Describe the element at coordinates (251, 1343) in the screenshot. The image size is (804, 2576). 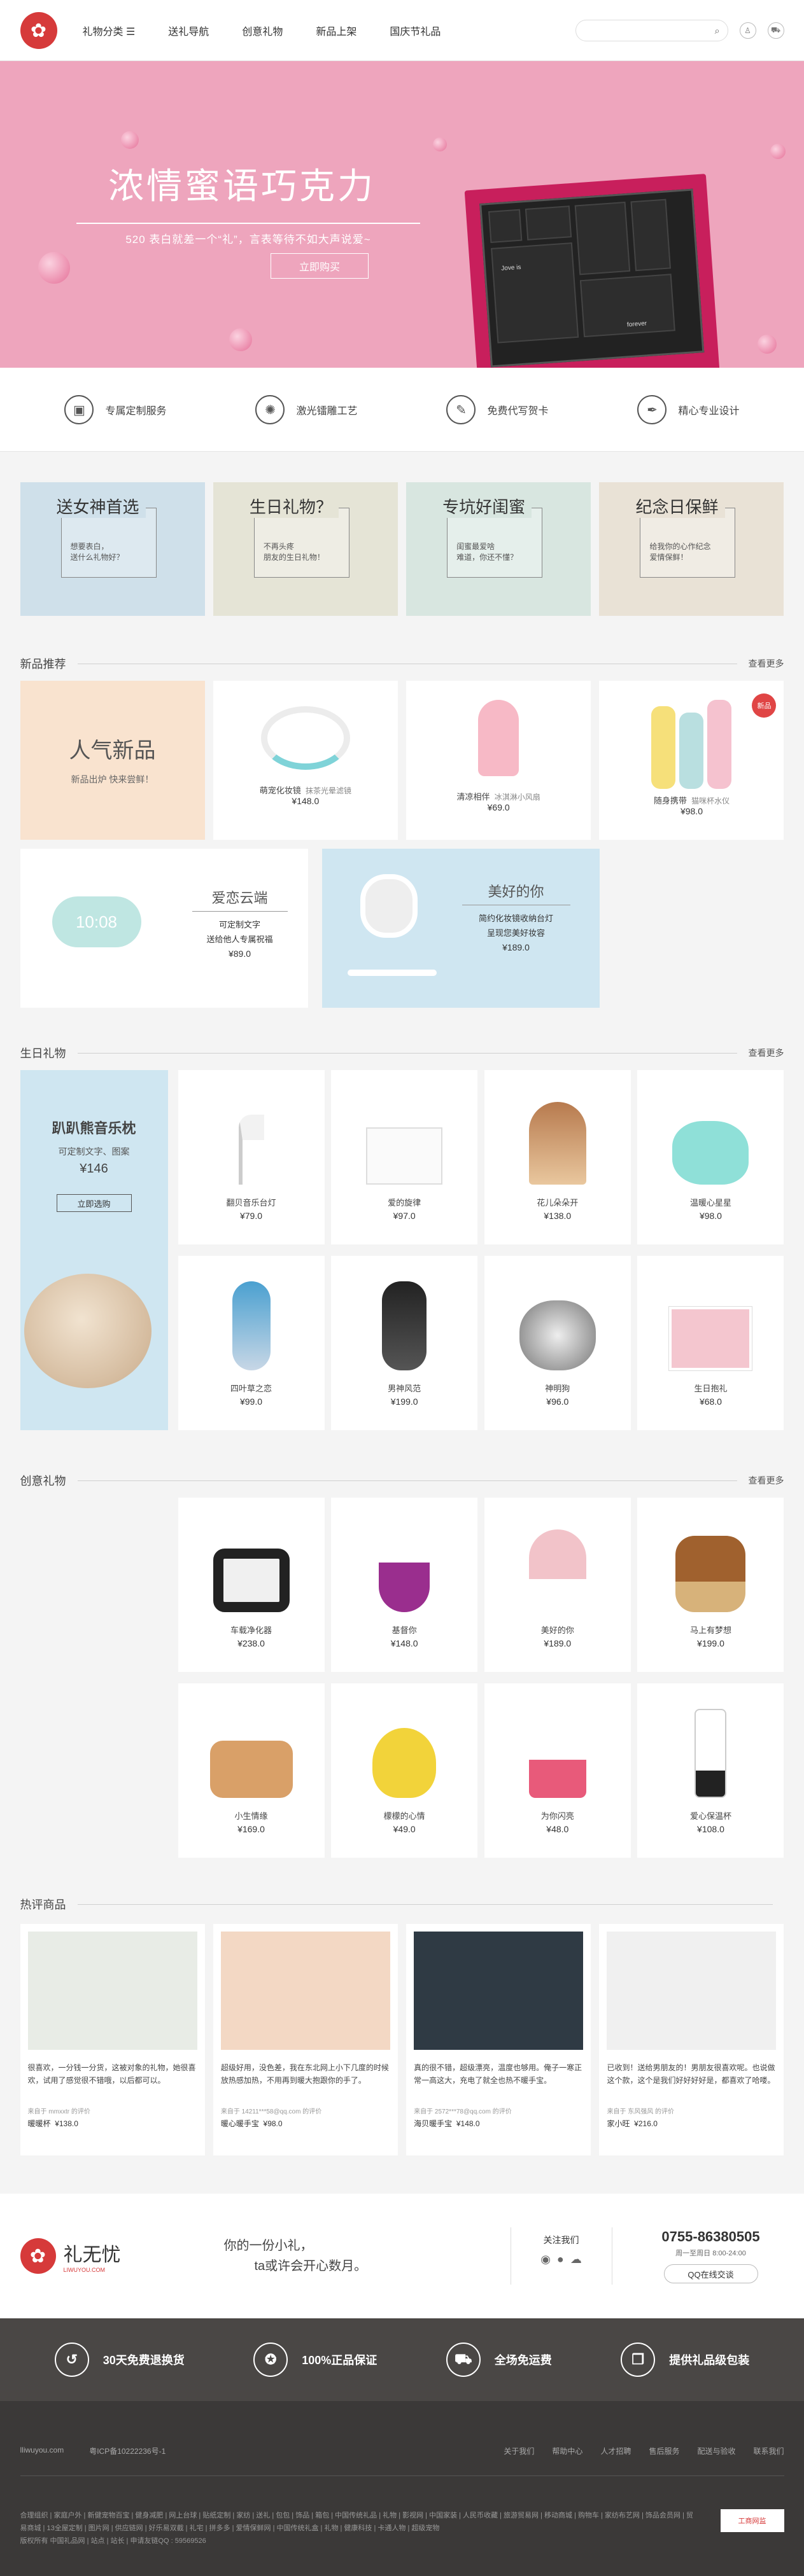
I see `product-card: 四叶草之恋 ¥99.0` at that location.